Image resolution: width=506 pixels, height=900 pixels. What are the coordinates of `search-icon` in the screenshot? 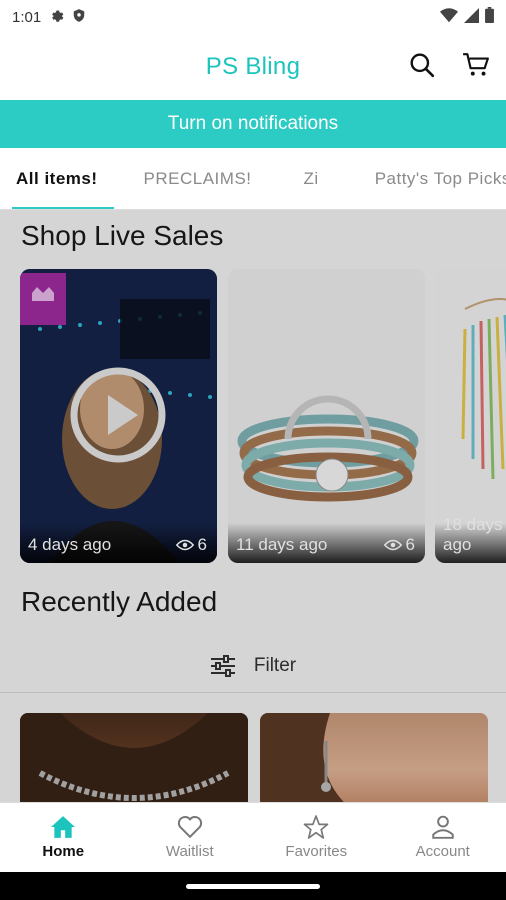 It's located at (422, 65).